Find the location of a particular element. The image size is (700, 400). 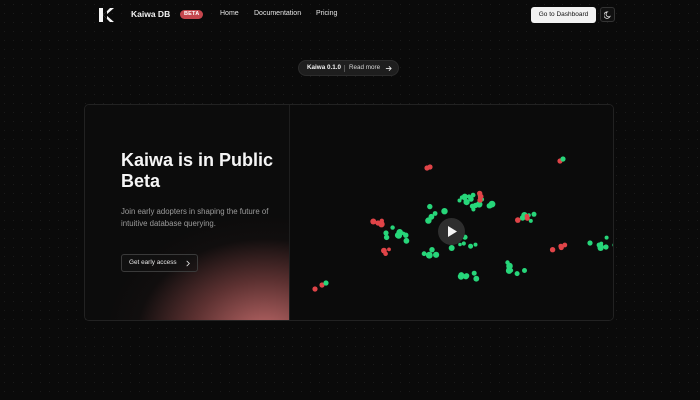

play-icon is located at coordinates (452, 231).